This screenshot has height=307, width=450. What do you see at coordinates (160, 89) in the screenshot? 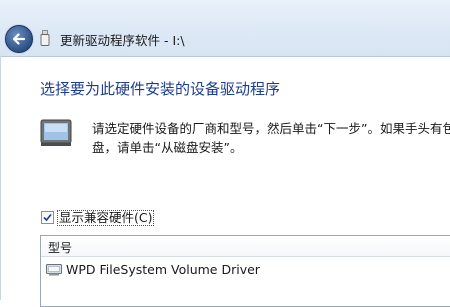
I see `page-heading: 选择要为此硬件安装的设备驱动程序` at bounding box center [160, 89].